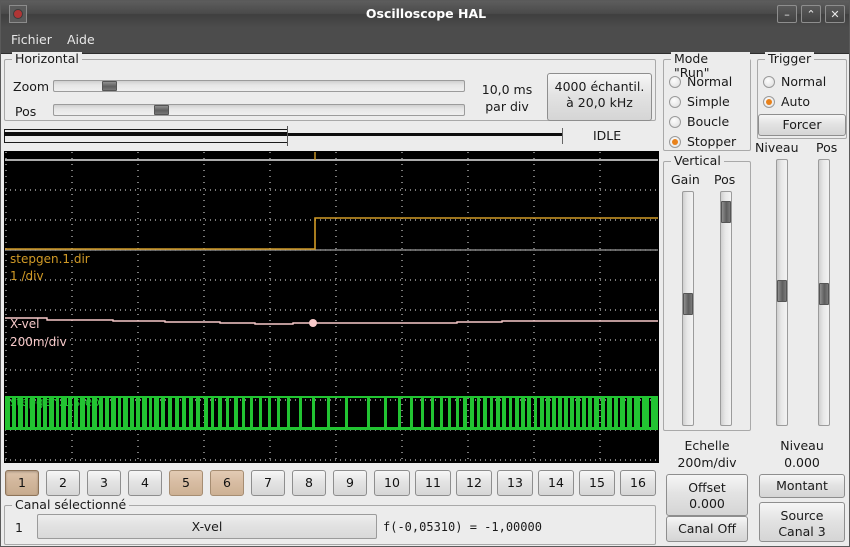  I want to click on trigger-pos-slider-thumb, so click(824, 294).